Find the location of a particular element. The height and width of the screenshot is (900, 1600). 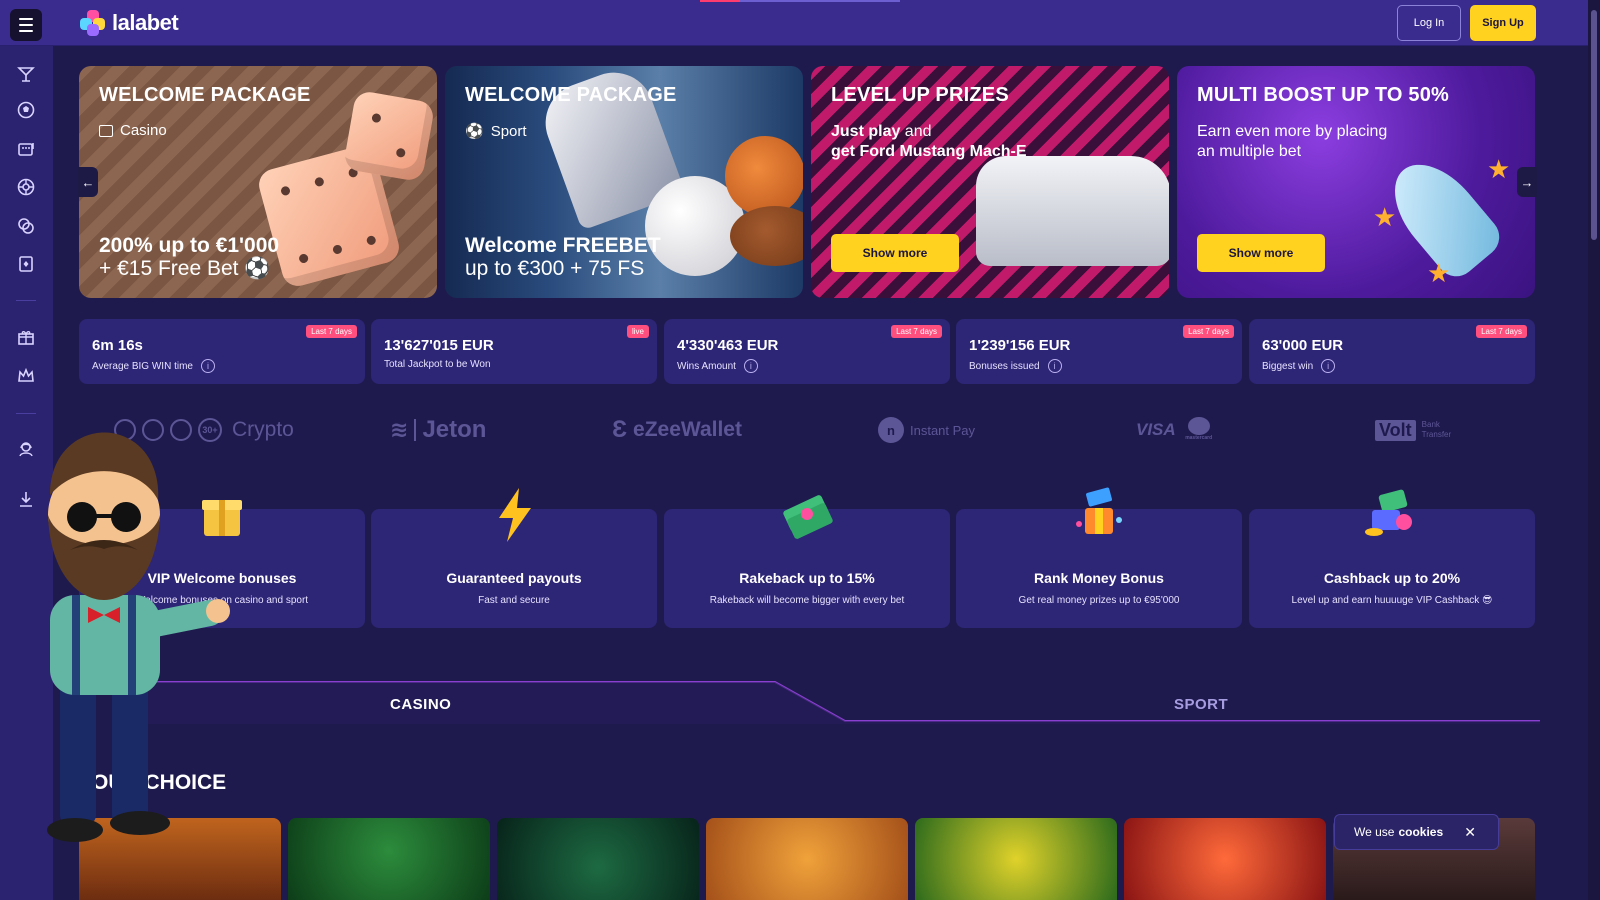

section-tab-bar is located at coordinates (835, 702).